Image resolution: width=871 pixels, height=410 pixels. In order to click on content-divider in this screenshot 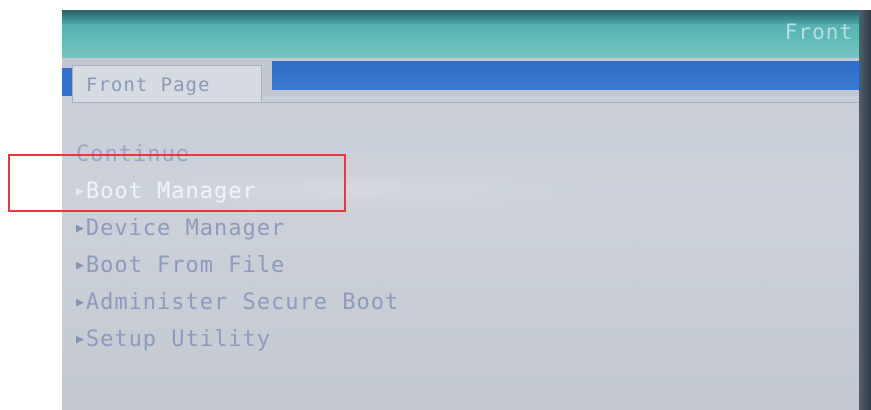, I will do `click(465, 102)`.